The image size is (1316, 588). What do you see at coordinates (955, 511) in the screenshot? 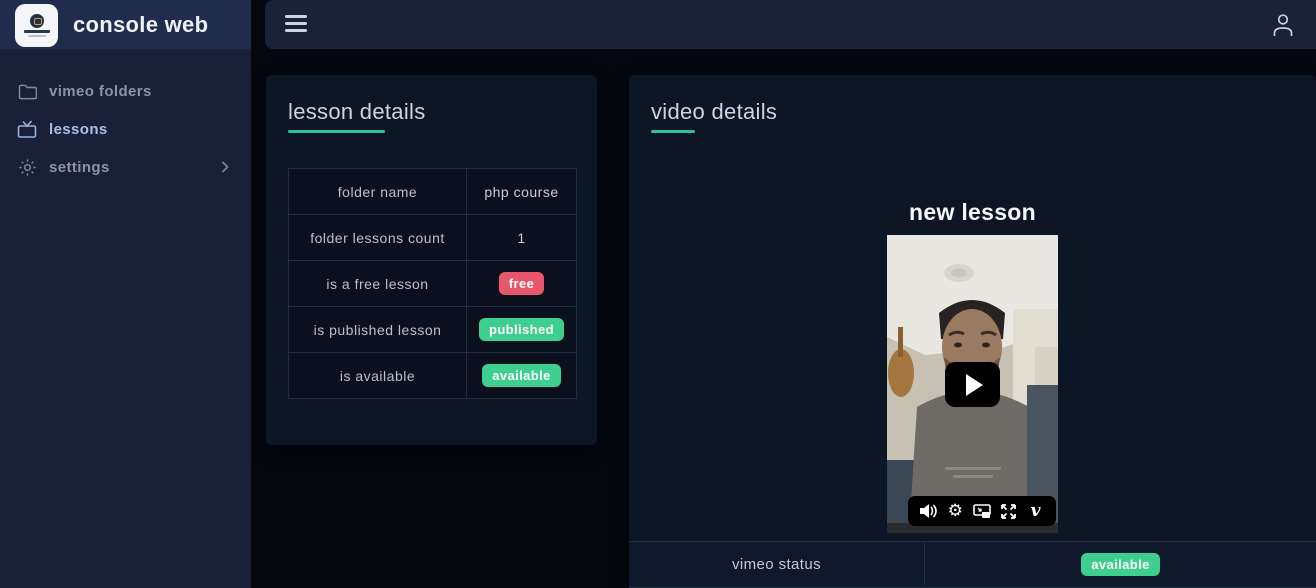
I see `settings-icon: ⚙` at bounding box center [955, 511].